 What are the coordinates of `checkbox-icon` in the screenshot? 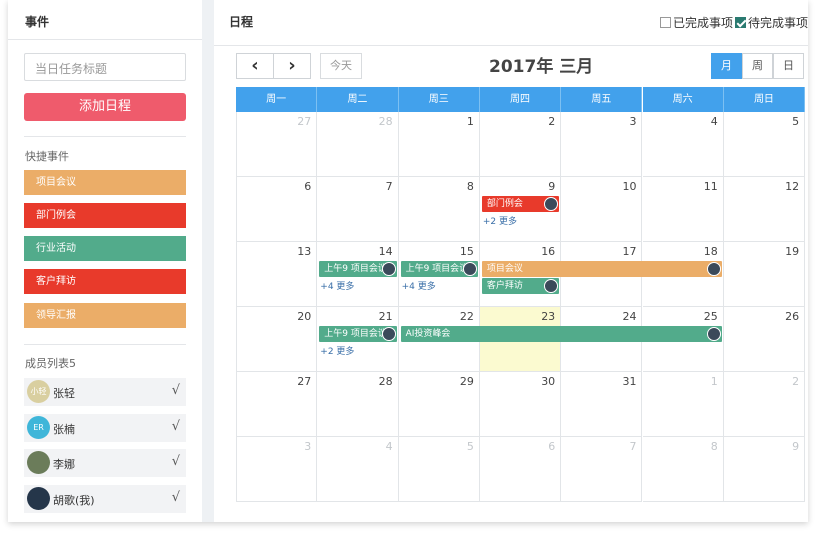 It's located at (665, 22).